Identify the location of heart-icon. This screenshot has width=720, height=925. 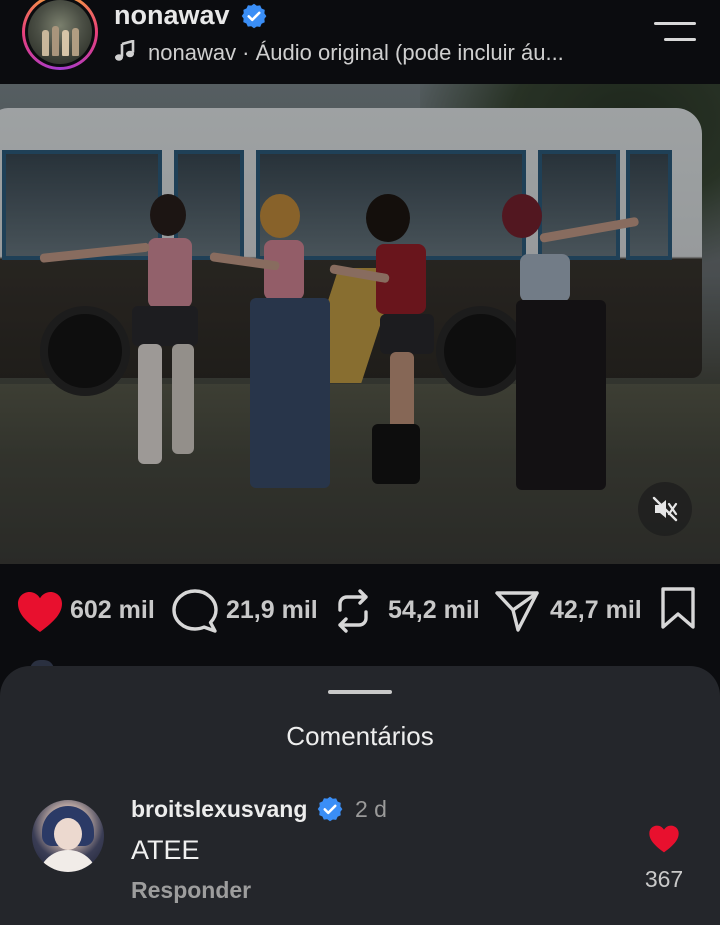
(40, 612).